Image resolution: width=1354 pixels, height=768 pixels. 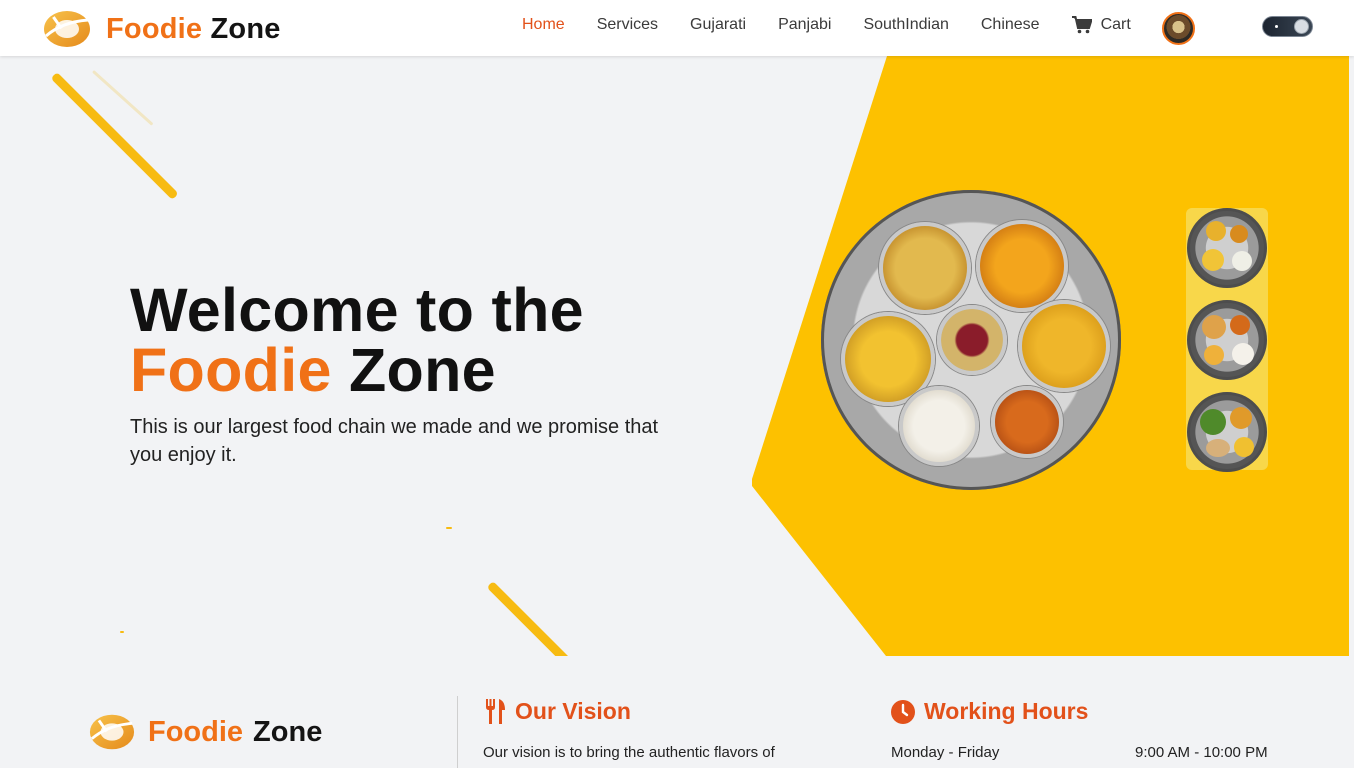 I want to click on cart-icon, so click(x=1081, y=25).